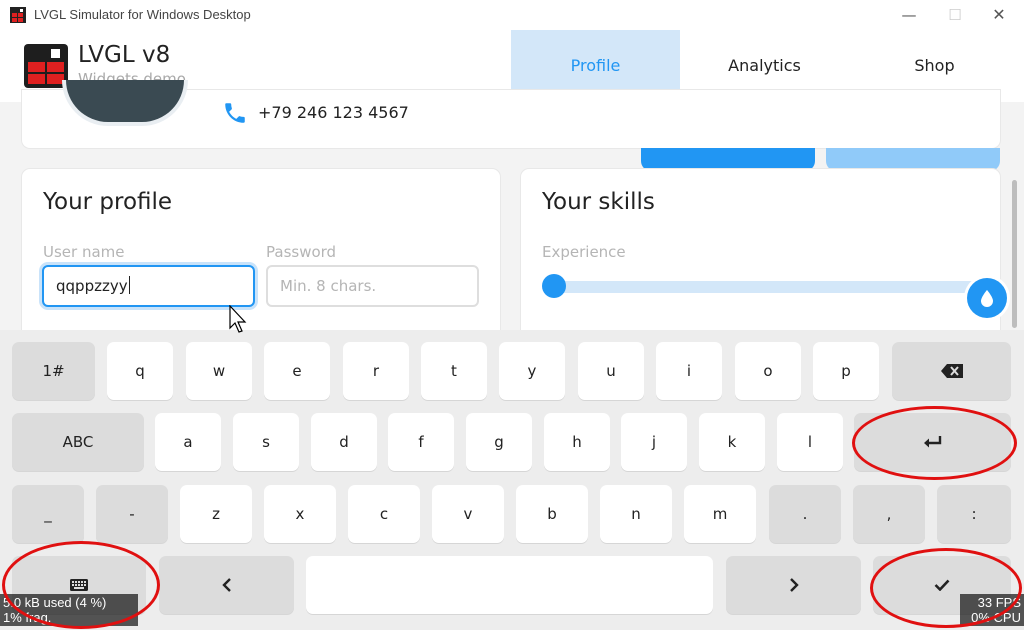 The image size is (1024, 630). What do you see at coordinates (974, 514) in the screenshot?
I see `key-colon: :` at bounding box center [974, 514].